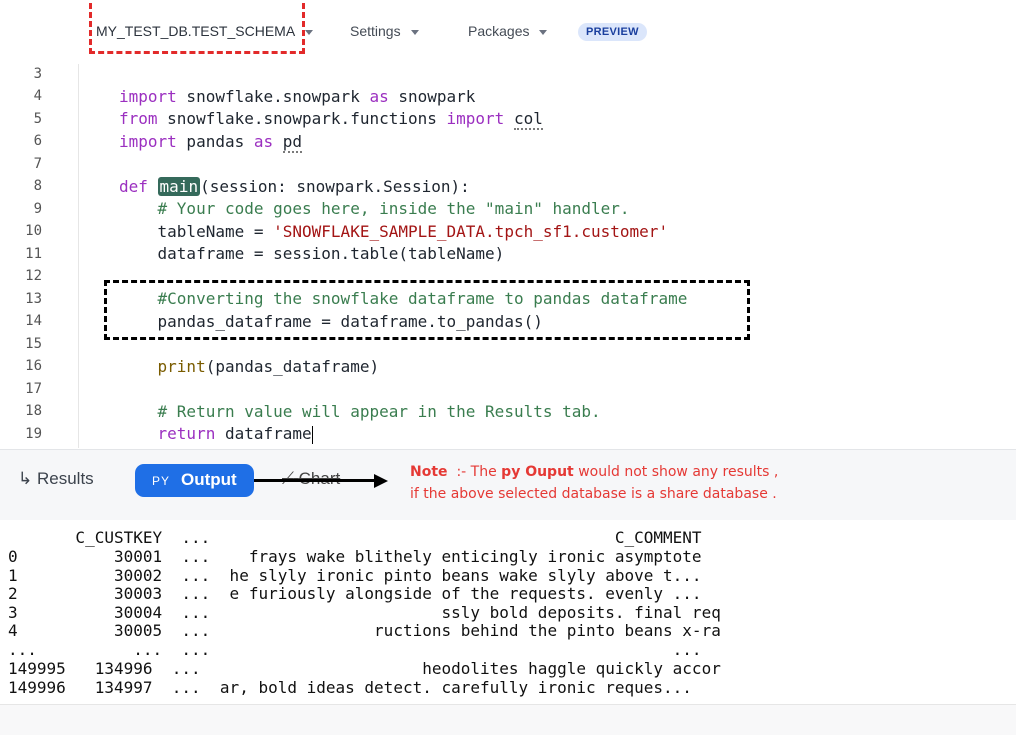  Describe the element at coordinates (33, 434) in the screenshot. I see `line-number: 19` at that location.